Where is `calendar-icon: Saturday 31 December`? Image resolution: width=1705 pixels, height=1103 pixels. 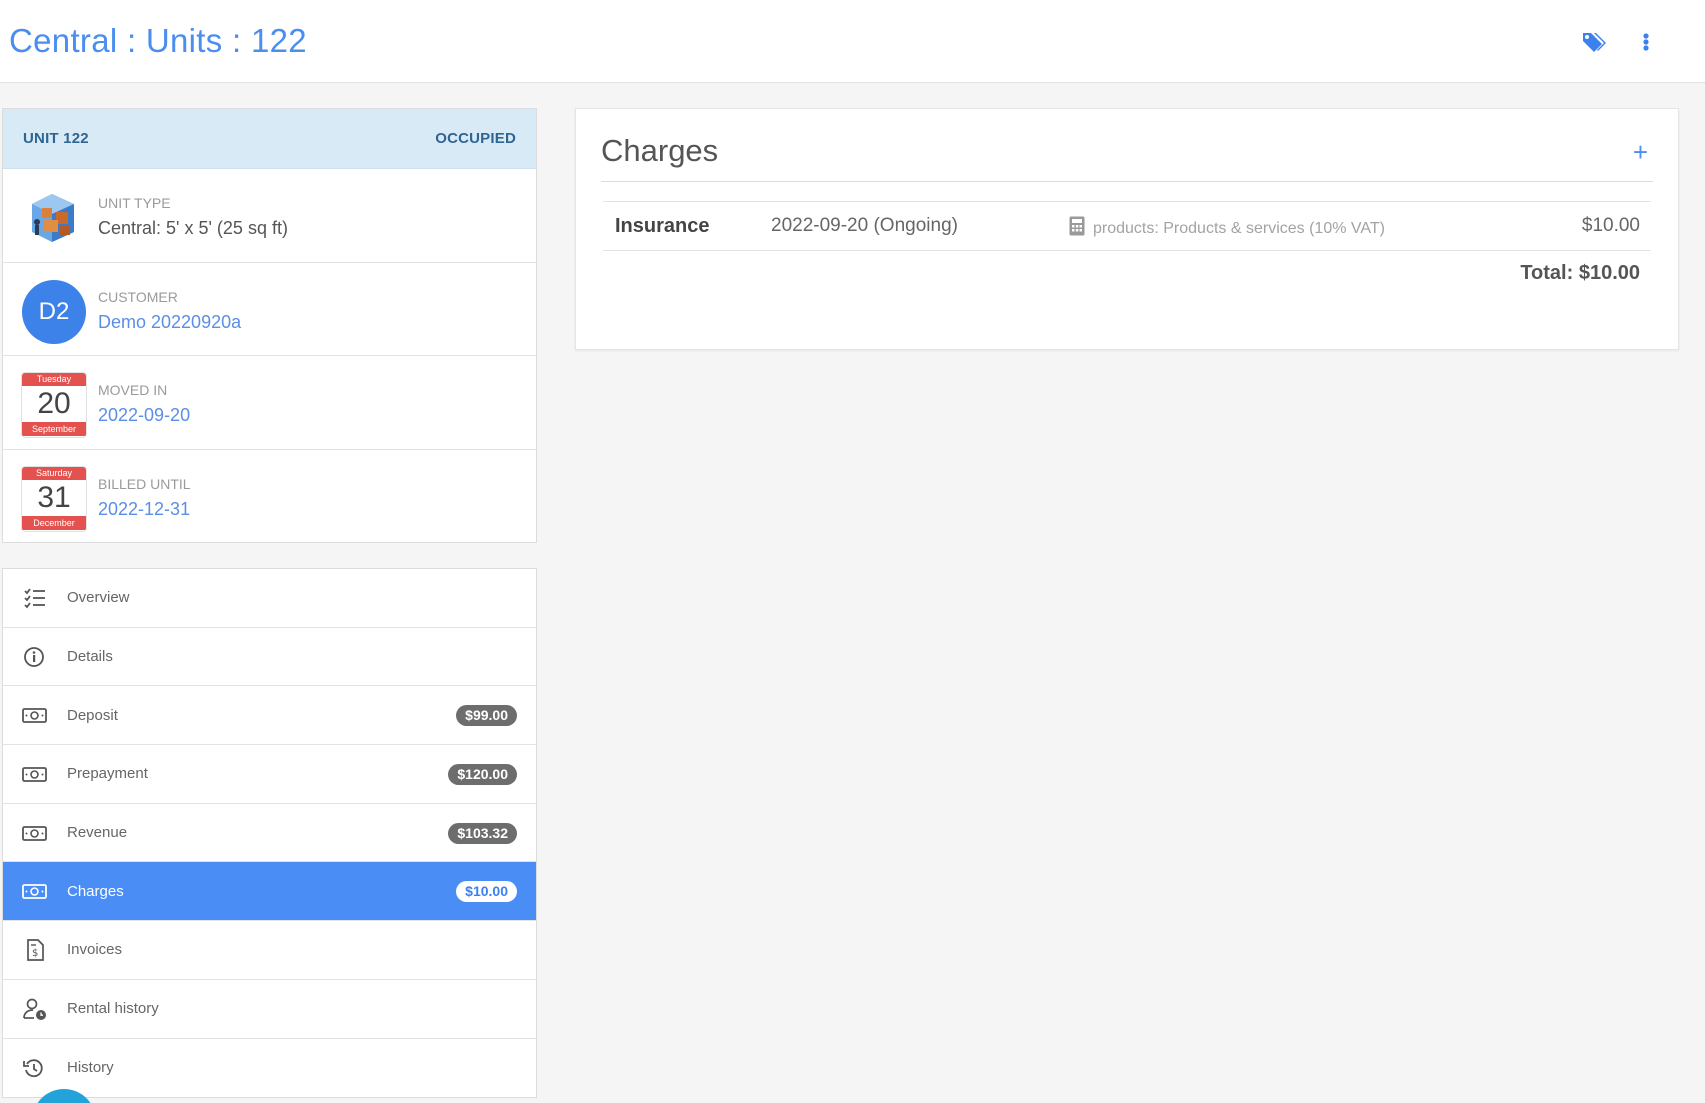 calendar-icon: Saturday 31 December is located at coordinates (54, 498).